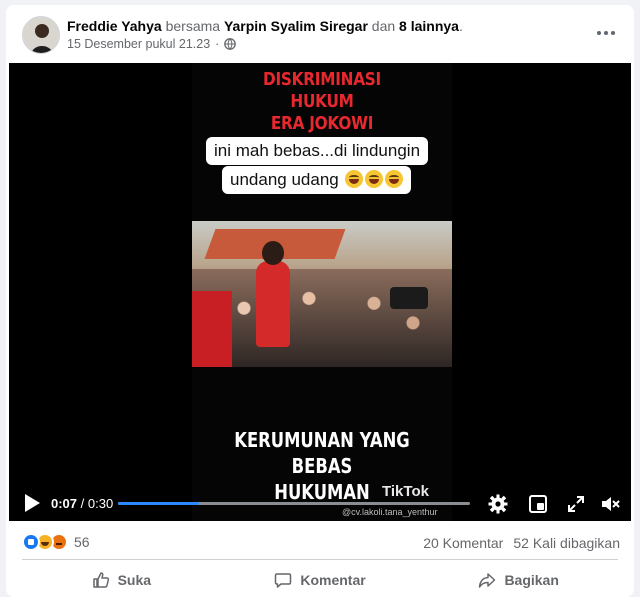 This screenshot has height=597, width=640. Describe the element at coordinates (82, 542) in the screenshot. I see `reaction-count: 56` at that location.